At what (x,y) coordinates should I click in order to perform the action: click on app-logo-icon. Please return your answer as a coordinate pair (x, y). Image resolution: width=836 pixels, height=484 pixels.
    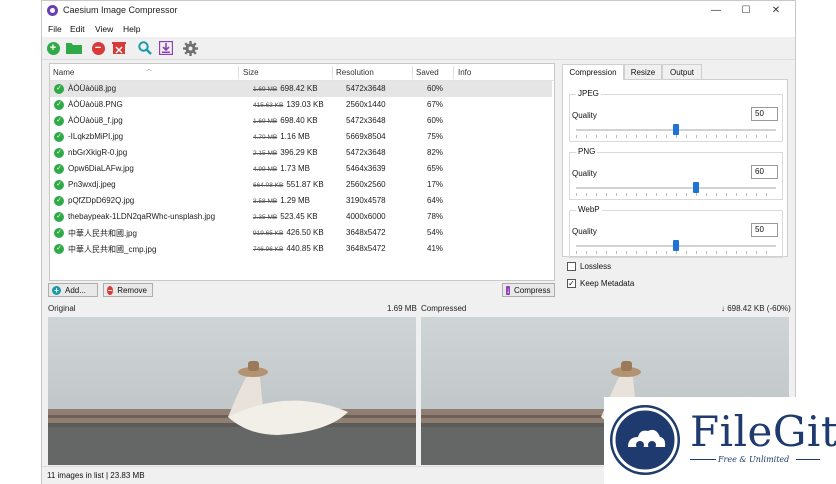
    Looking at the image, I should click on (52, 10).